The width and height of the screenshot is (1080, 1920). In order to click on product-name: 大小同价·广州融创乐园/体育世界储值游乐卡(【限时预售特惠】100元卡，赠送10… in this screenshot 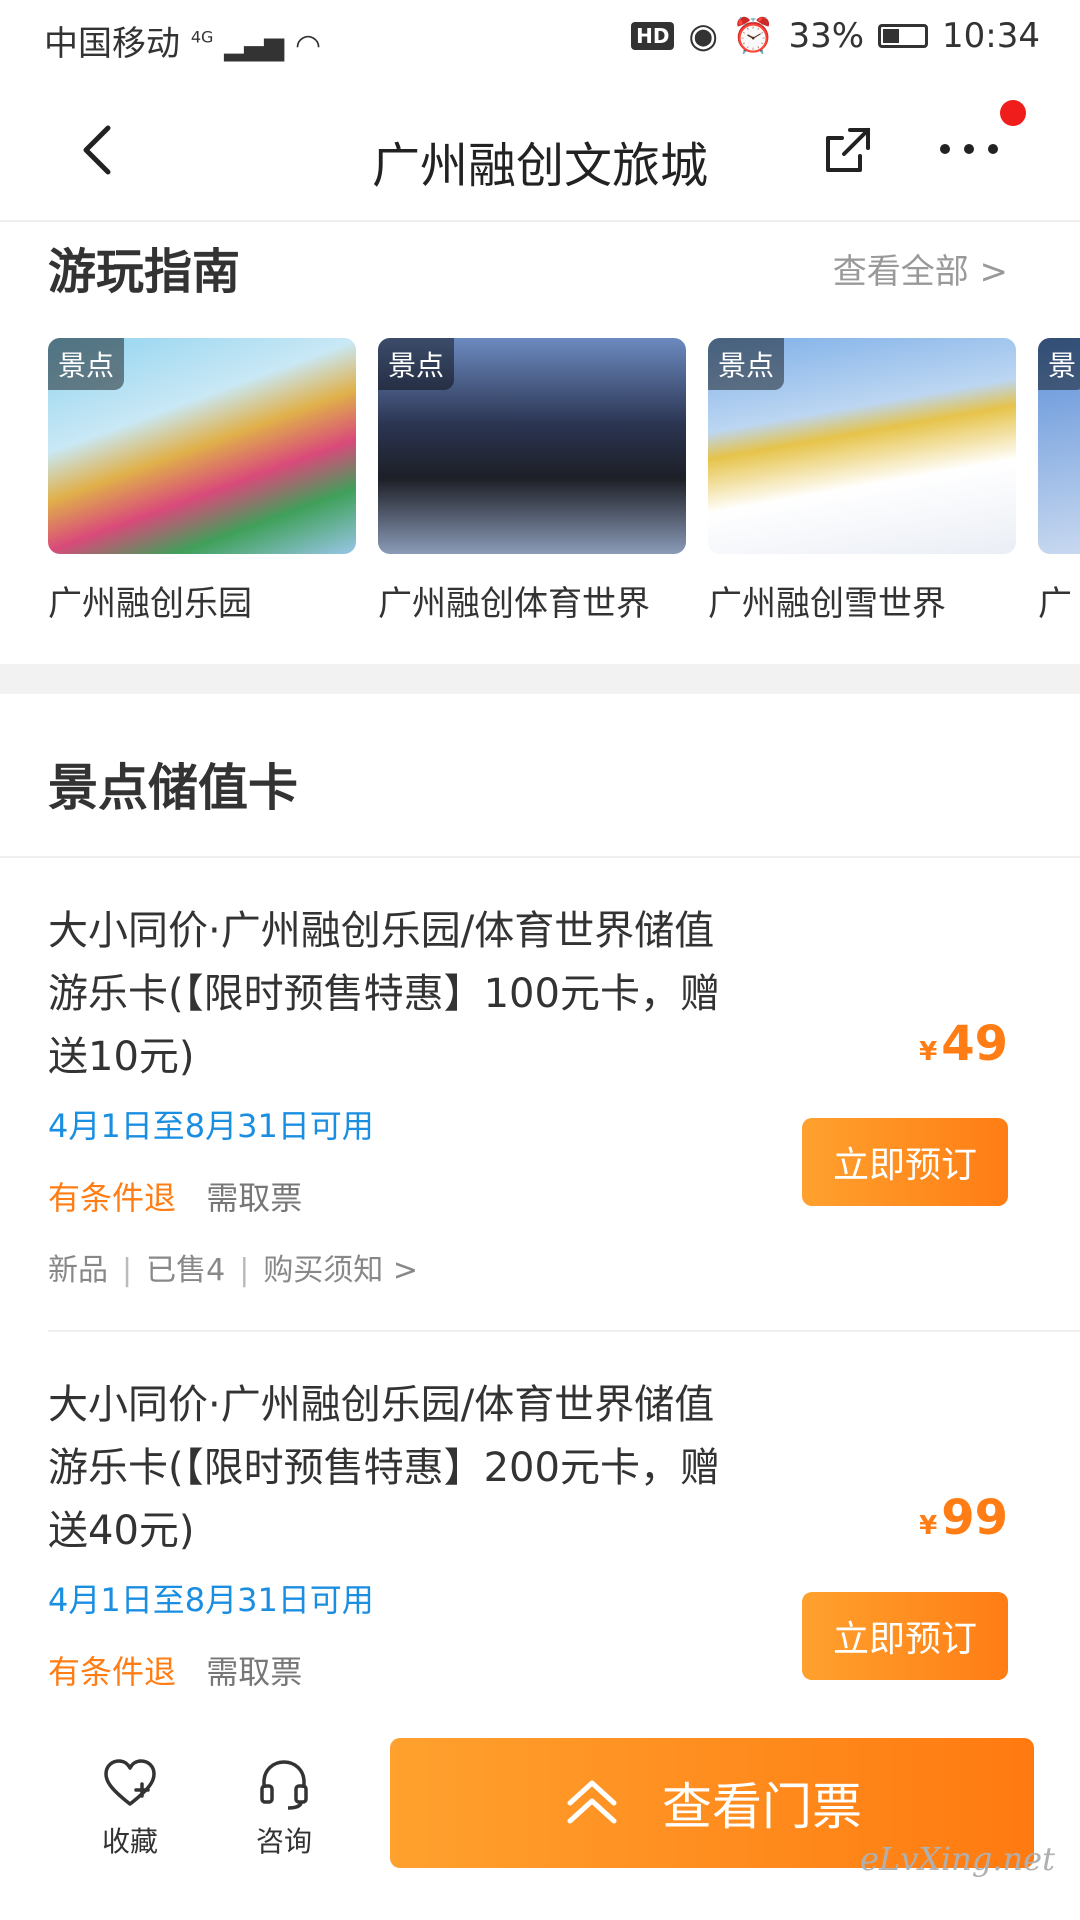, I will do `click(384, 994)`.